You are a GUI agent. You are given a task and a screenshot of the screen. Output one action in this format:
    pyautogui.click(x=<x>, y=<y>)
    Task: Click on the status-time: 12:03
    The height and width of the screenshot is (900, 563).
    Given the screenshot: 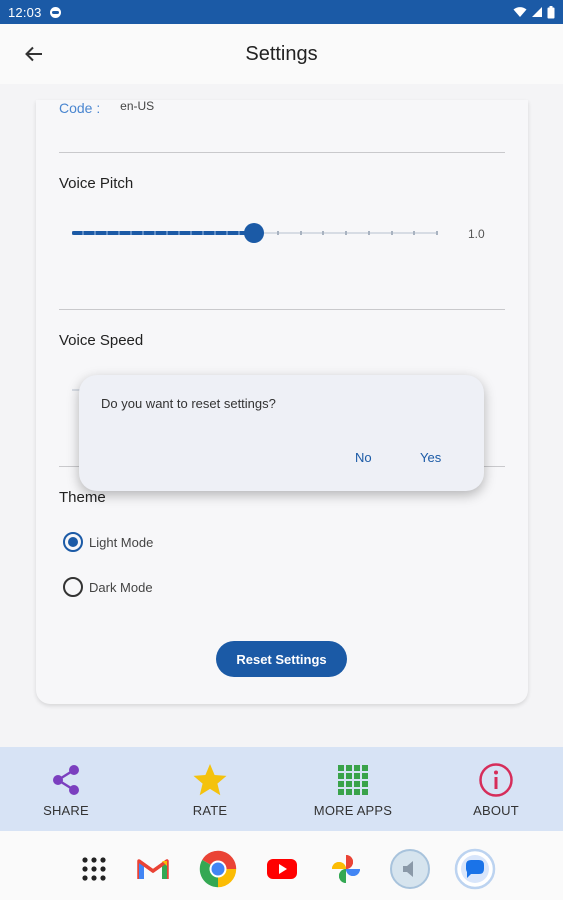 What is the action you would take?
    pyautogui.click(x=25, y=12)
    